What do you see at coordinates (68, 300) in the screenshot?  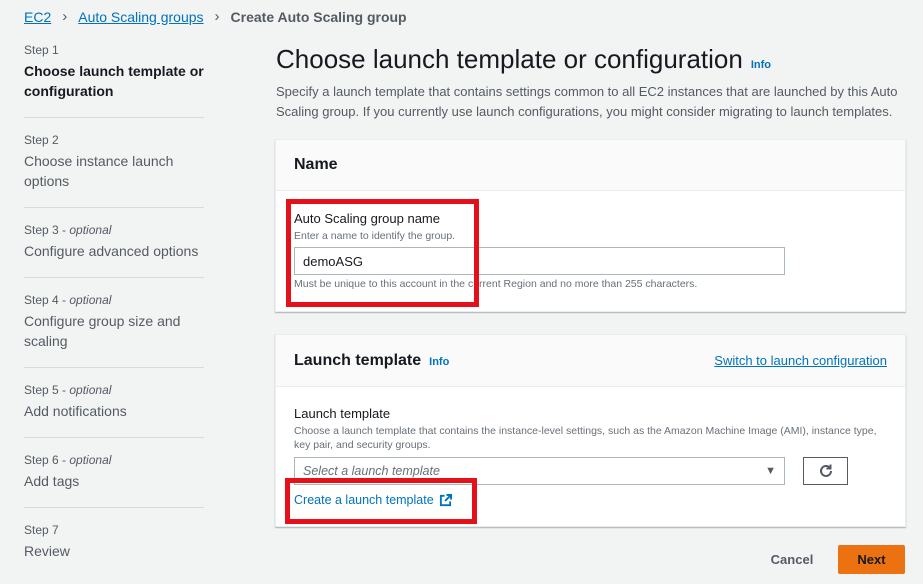 I see `step-number: Step 4 - optional` at bounding box center [68, 300].